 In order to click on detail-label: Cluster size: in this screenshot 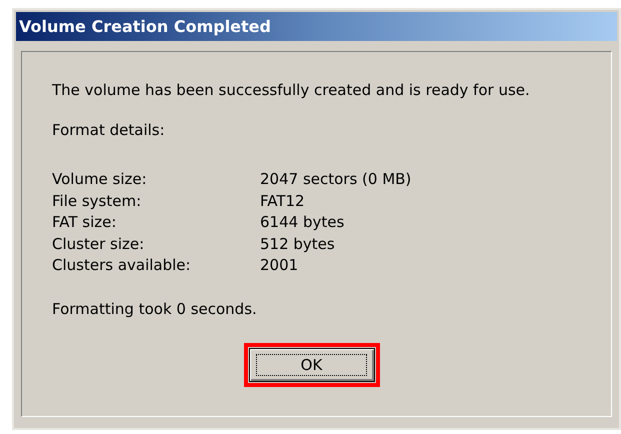, I will do `click(99, 244)`.